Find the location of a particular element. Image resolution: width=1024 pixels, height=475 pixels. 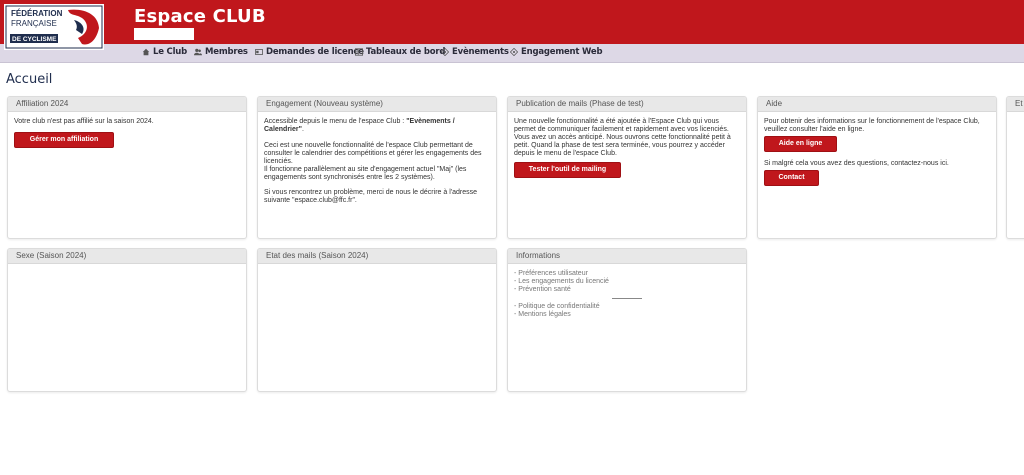

nav-label: Engagement Web is located at coordinates (562, 52).